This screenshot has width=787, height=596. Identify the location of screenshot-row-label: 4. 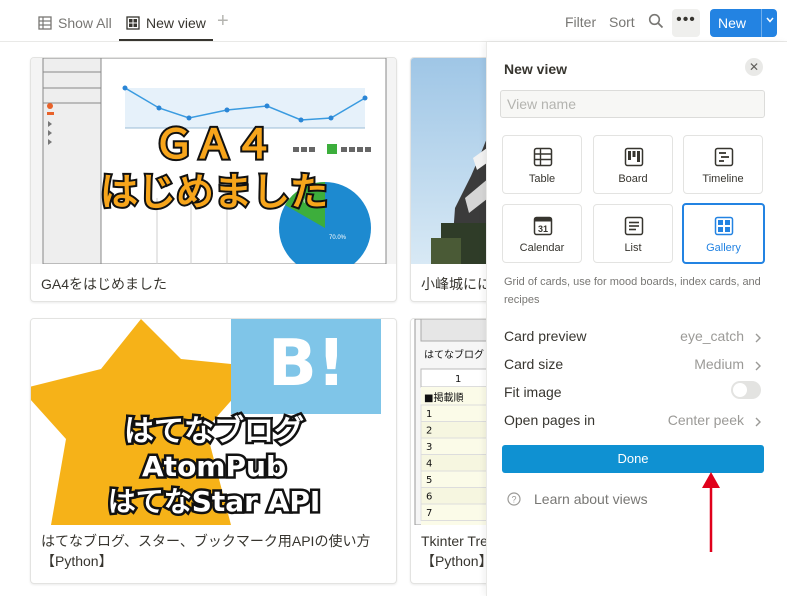
(429, 464).